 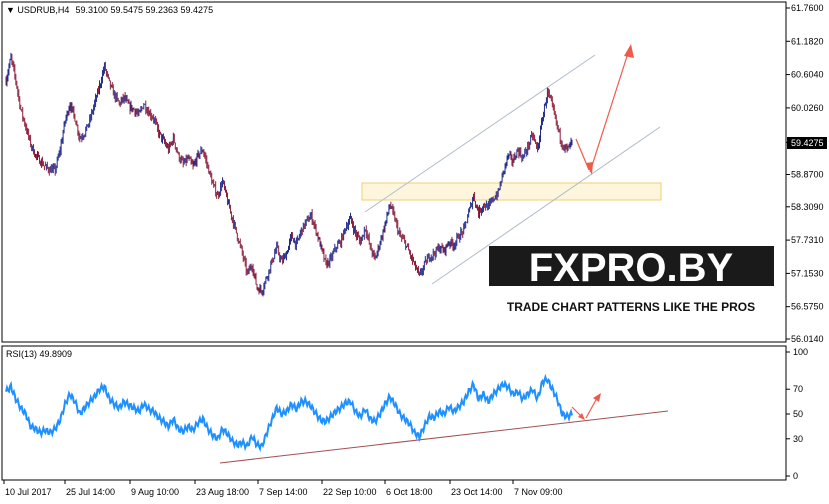 What do you see at coordinates (39, 354) in the screenshot?
I see `rsi-header: RSI(13) 49.8909` at bounding box center [39, 354].